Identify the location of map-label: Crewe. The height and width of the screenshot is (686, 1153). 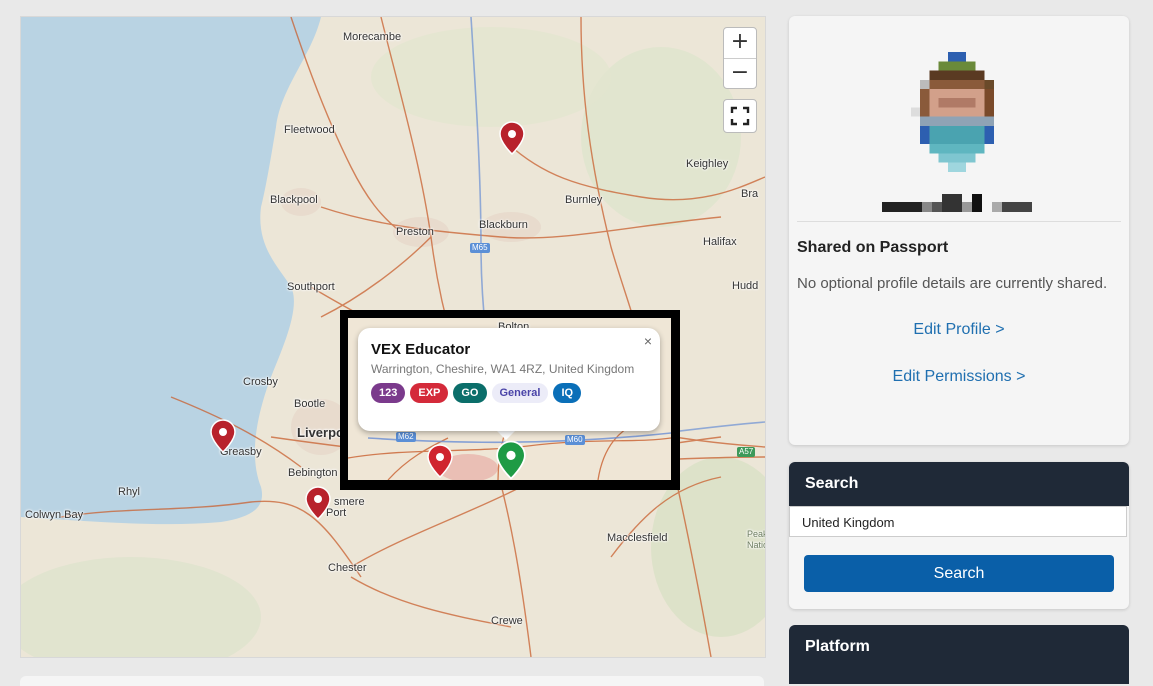
(507, 621).